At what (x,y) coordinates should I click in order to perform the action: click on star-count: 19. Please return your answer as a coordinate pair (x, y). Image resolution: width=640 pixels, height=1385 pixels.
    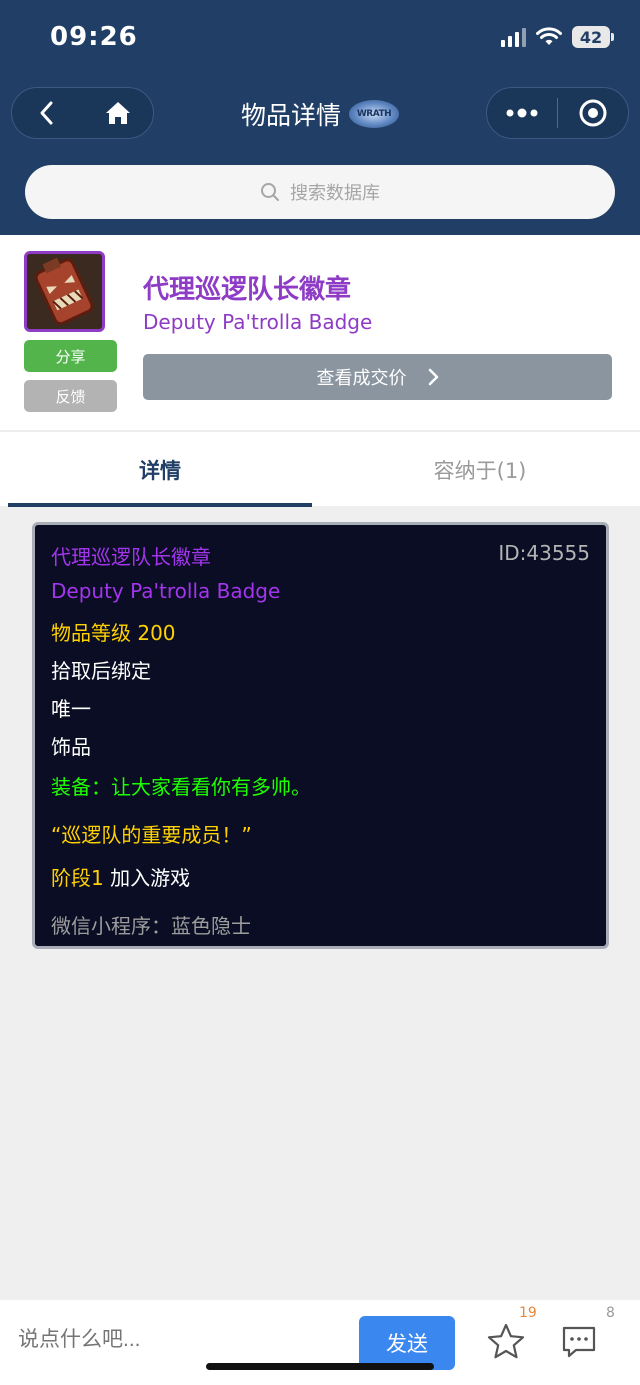
    Looking at the image, I should click on (528, 1313).